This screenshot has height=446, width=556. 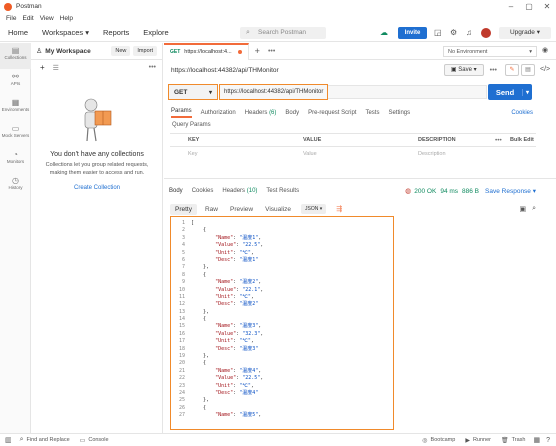 I want to click on rail-apis: ⚯ APIs, so click(x=15, y=82).